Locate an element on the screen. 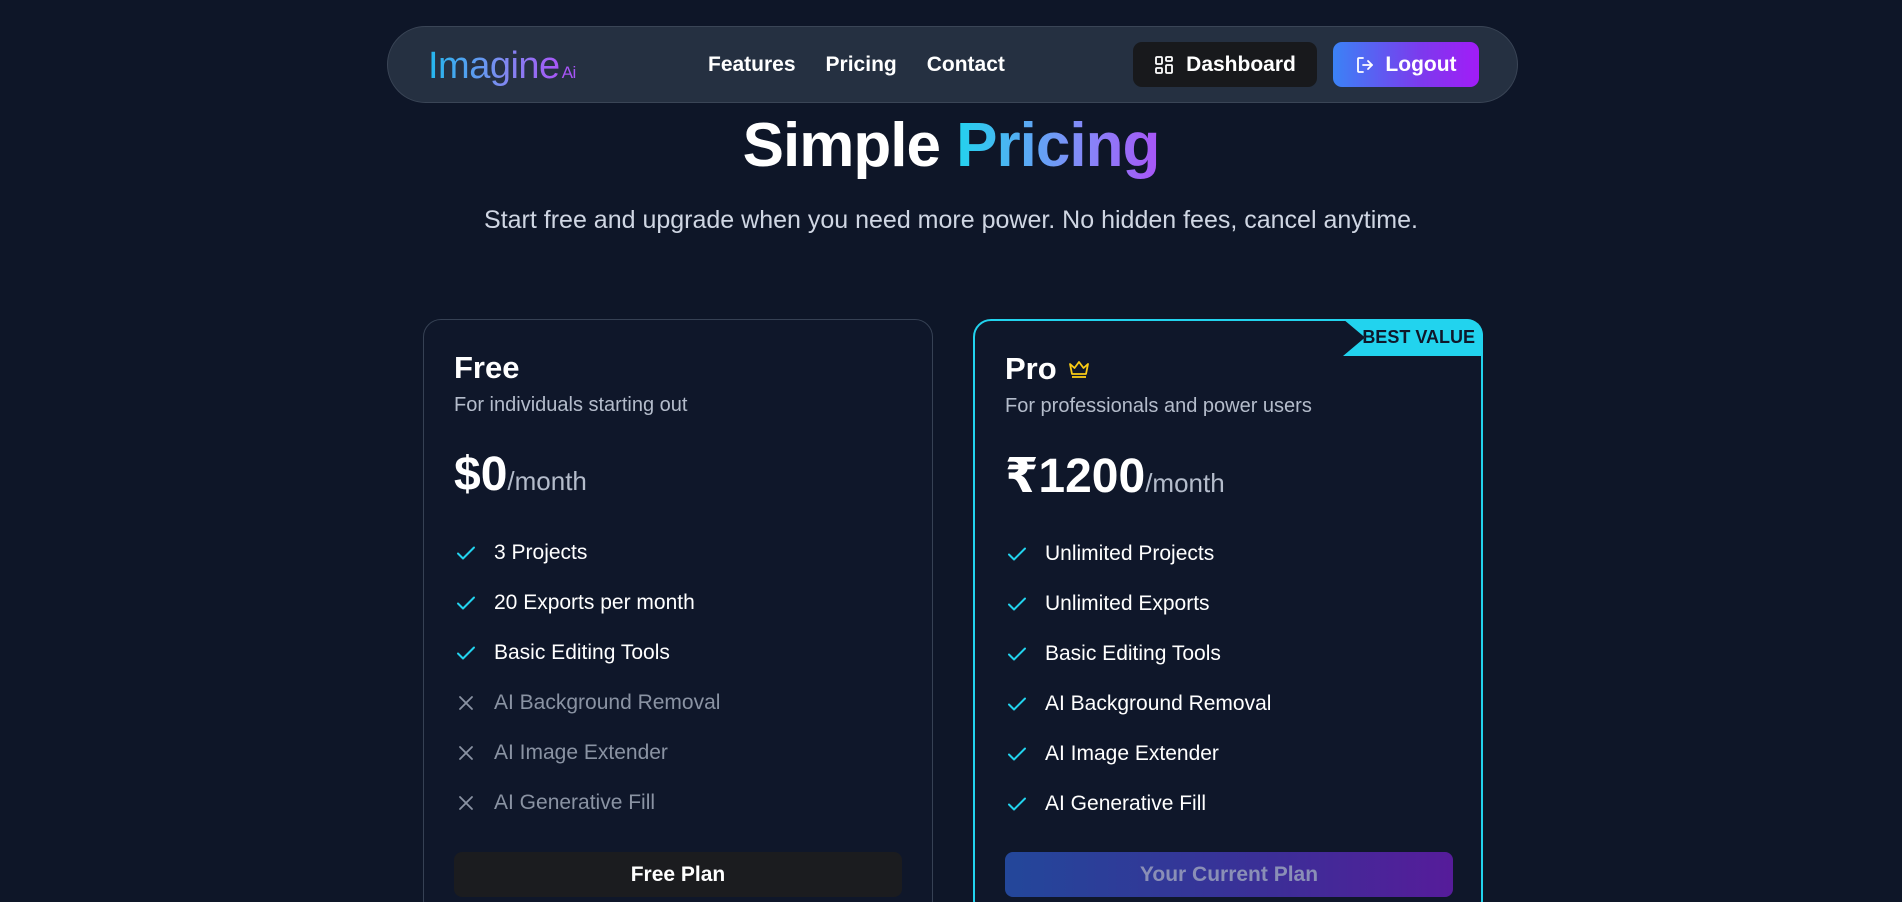  crown-icon is located at coordinates (1079, 369).